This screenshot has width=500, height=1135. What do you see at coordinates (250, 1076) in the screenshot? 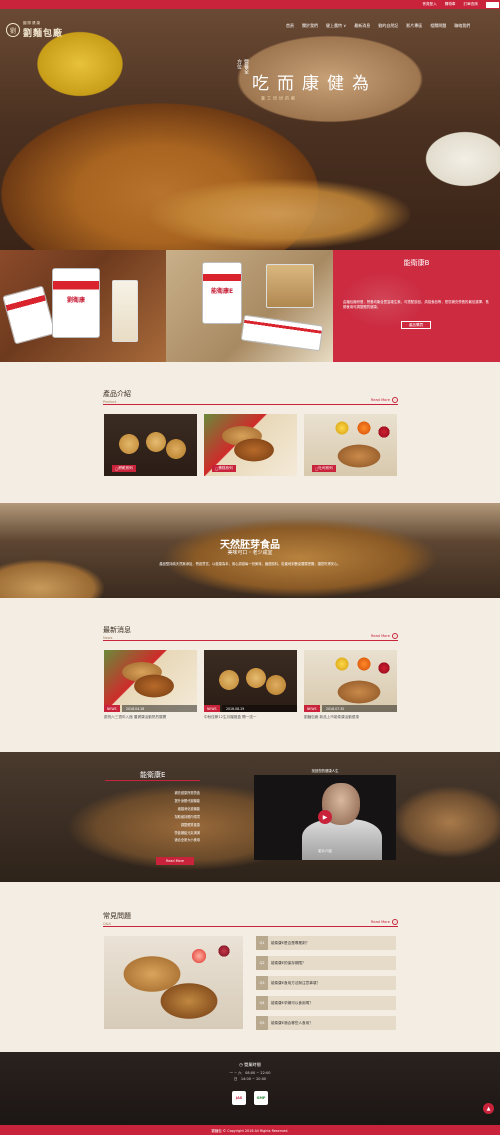
I see `business-hours: 一 ~ 六 08:00 ~ 22:00 日 14:00 ~ 20:00` at bounding box center [250, 1076].